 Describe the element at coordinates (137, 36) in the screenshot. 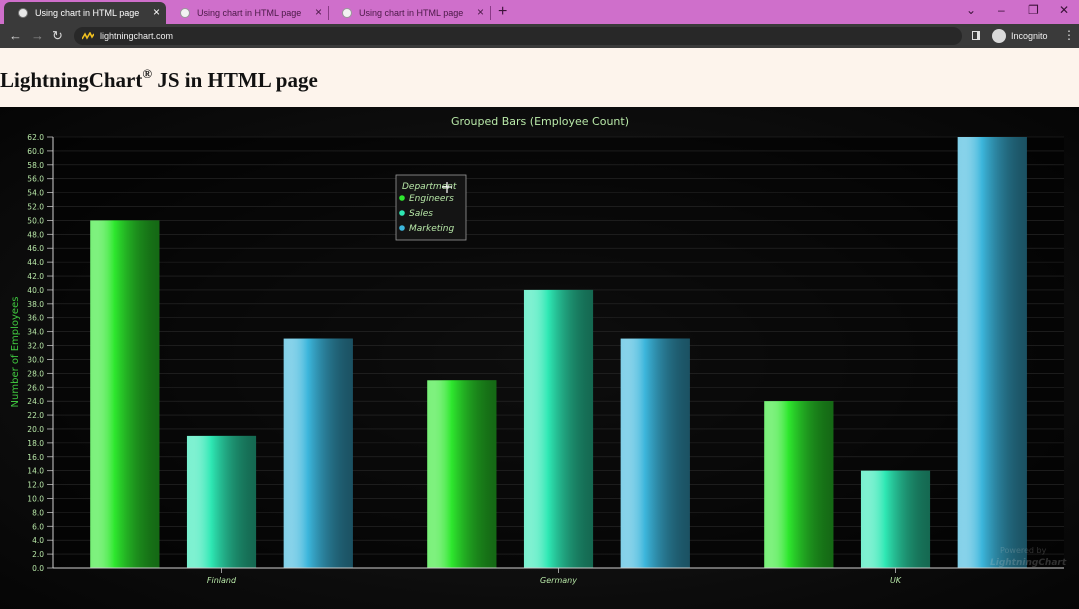

I see `url-text: lightningchart.com` at that location.